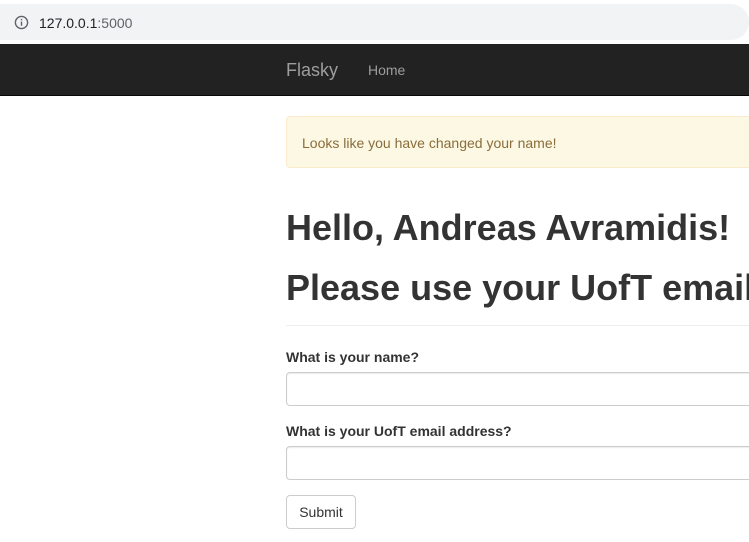 The height and width of the screenshot is (542, 749). Describe the element at coordinates (115, 23) in the screenshot. I see `url-port: :5000` at that location.